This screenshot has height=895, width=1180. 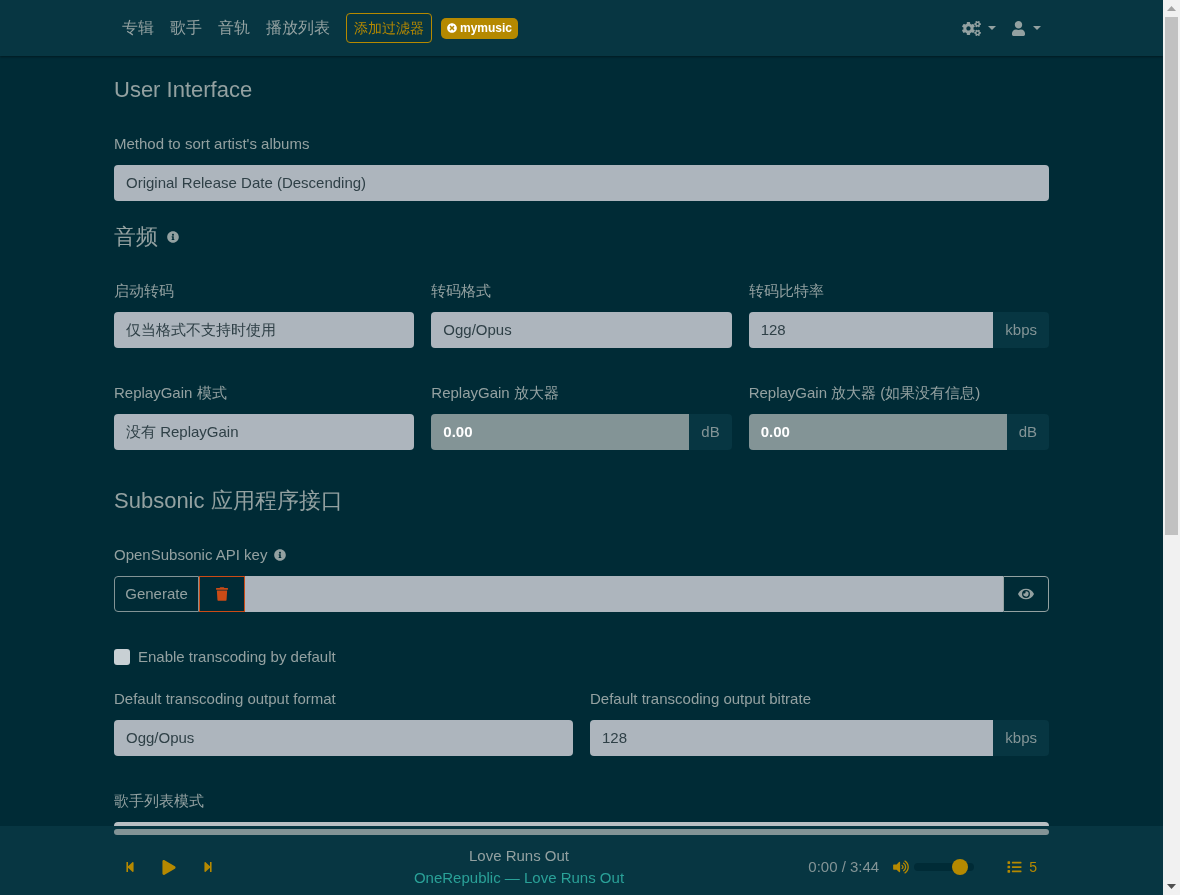 I want to click on nav-link: 音轨, so click(x=234, y=28).